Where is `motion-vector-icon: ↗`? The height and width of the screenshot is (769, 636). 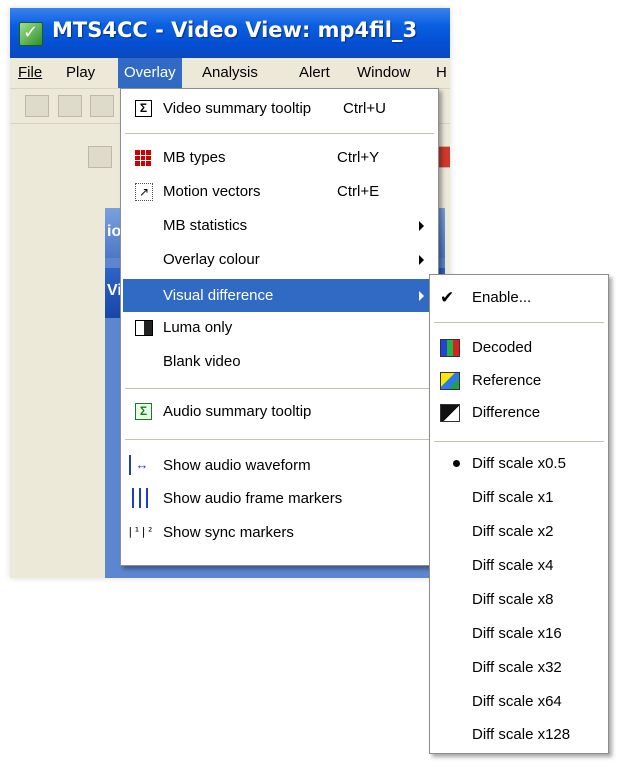
motion-vector-icon: ↗ is located at coordinates (144, 192).